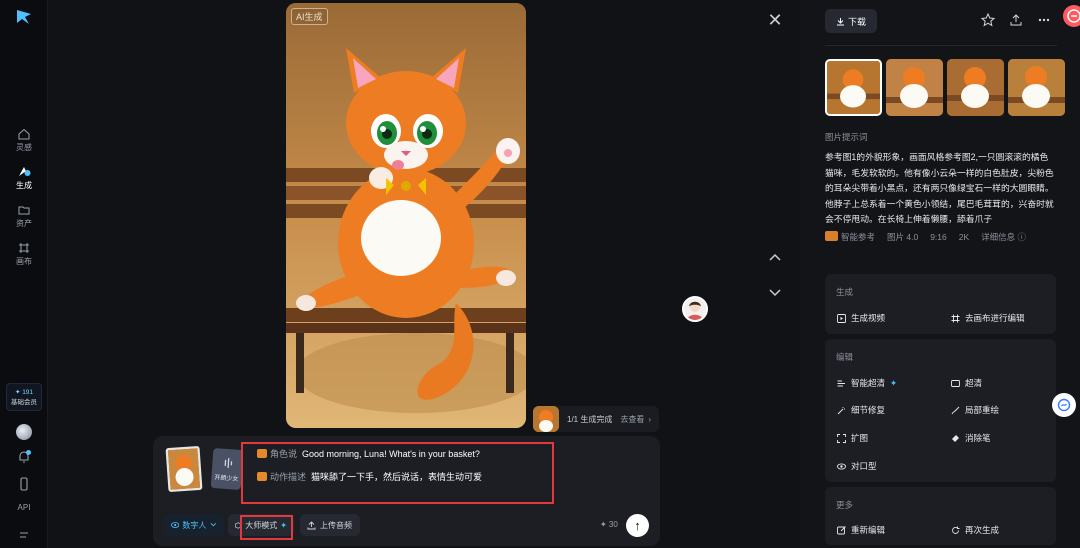 The image size is (1080, 548). What do you see at coordinates (336, 525) in the screenshot?
I see `upload-audio-label: 上传音频` at bounding box center [336, 525].